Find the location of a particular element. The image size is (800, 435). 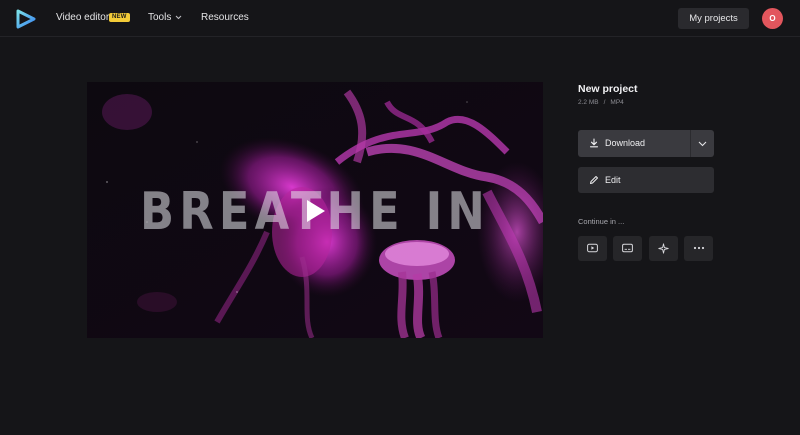

edit-button: Edit is located at coordinates (646, 180).